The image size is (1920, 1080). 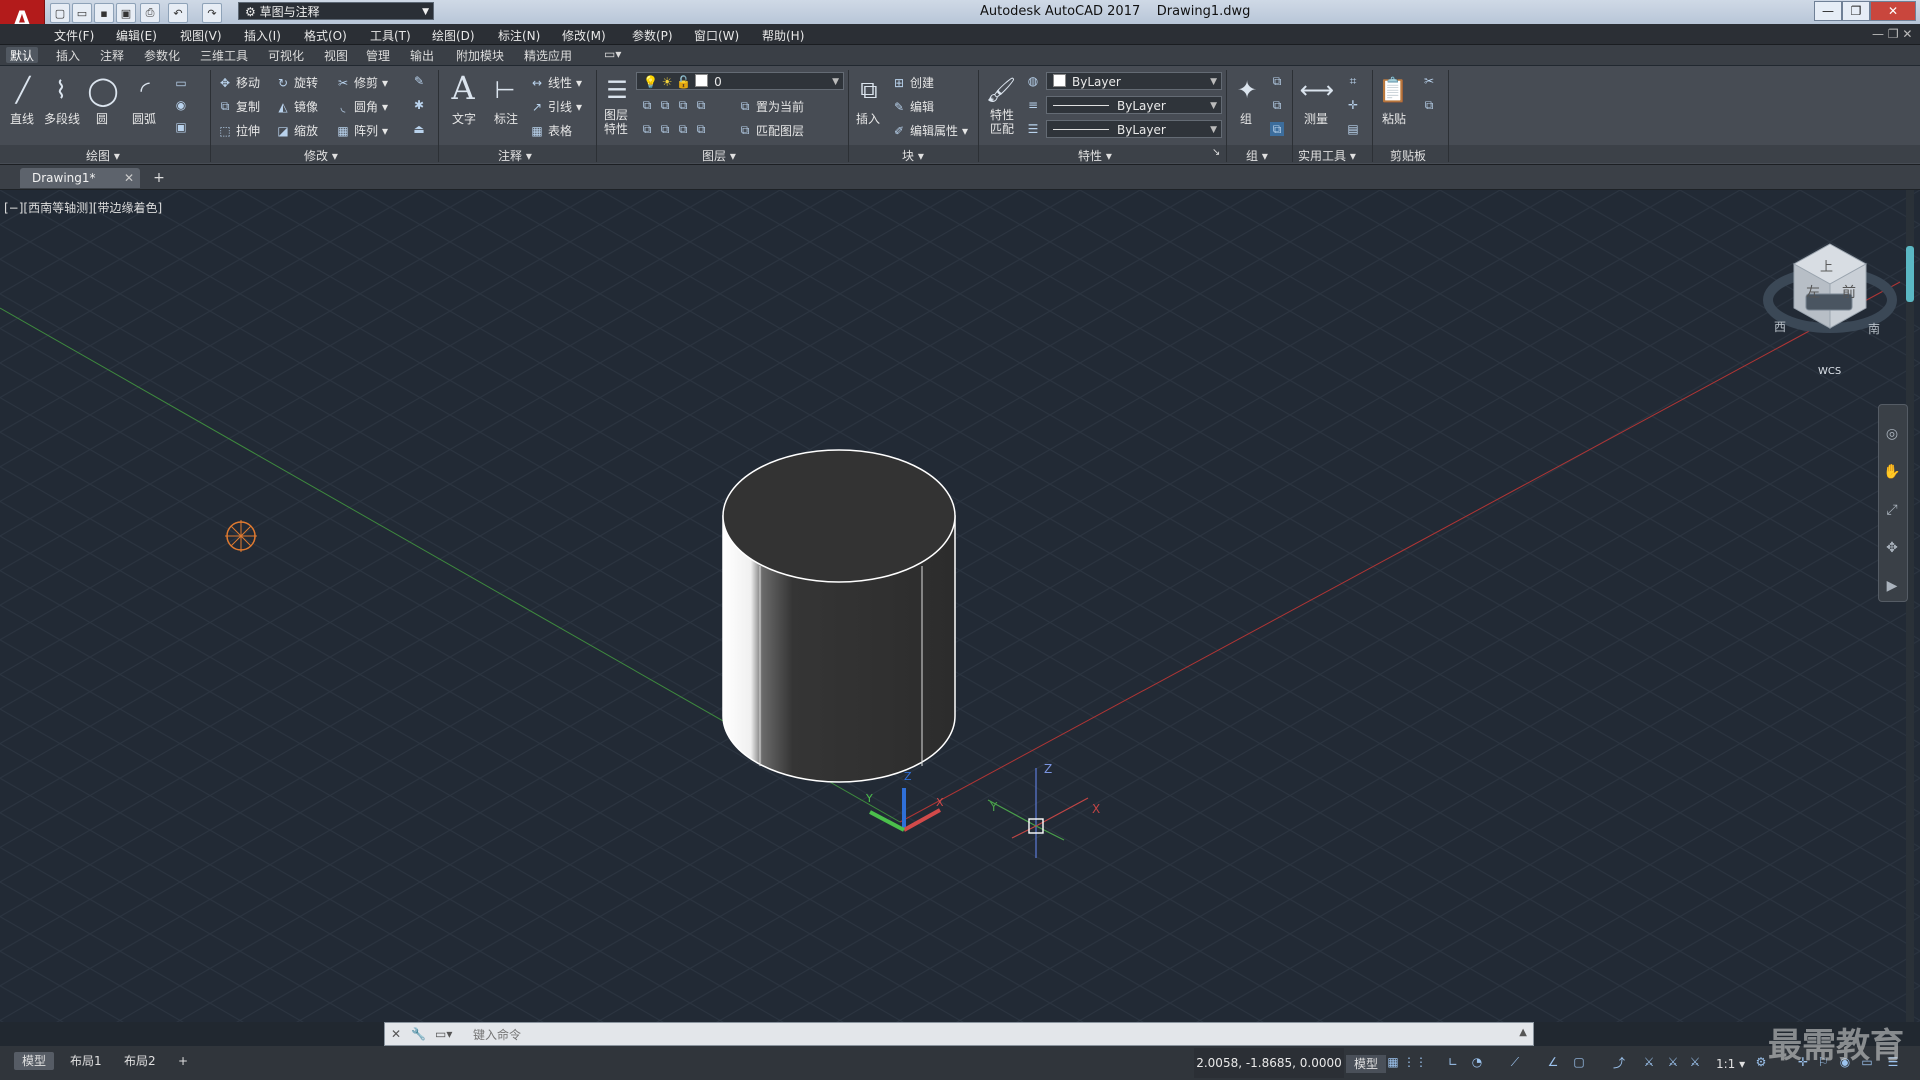 What do you see at coordinates (913, 106) in the screenshot?
I see `edit-block-button: ✎ 编辑` at bounding box center [913, 106].